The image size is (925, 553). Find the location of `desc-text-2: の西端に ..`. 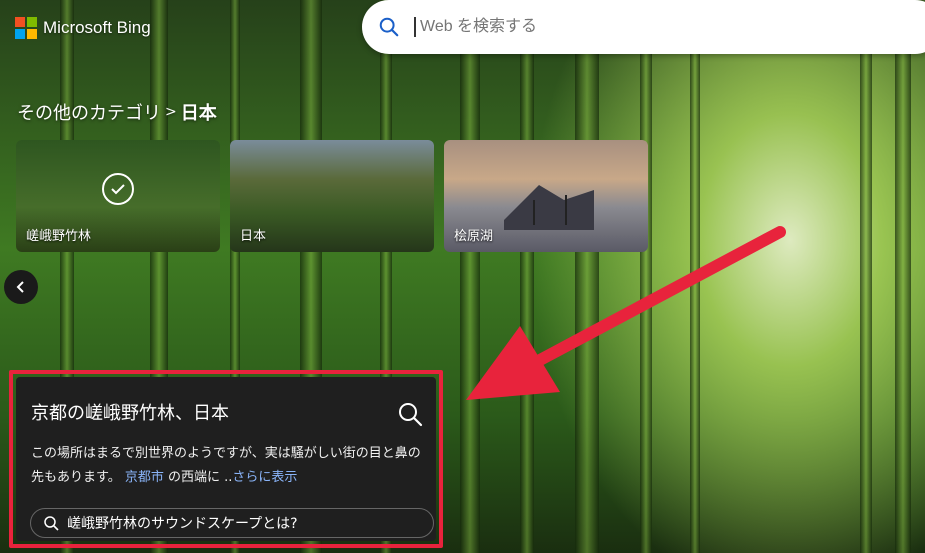

desc-text-2: の西端に .. is located at coordinates (198, 477).